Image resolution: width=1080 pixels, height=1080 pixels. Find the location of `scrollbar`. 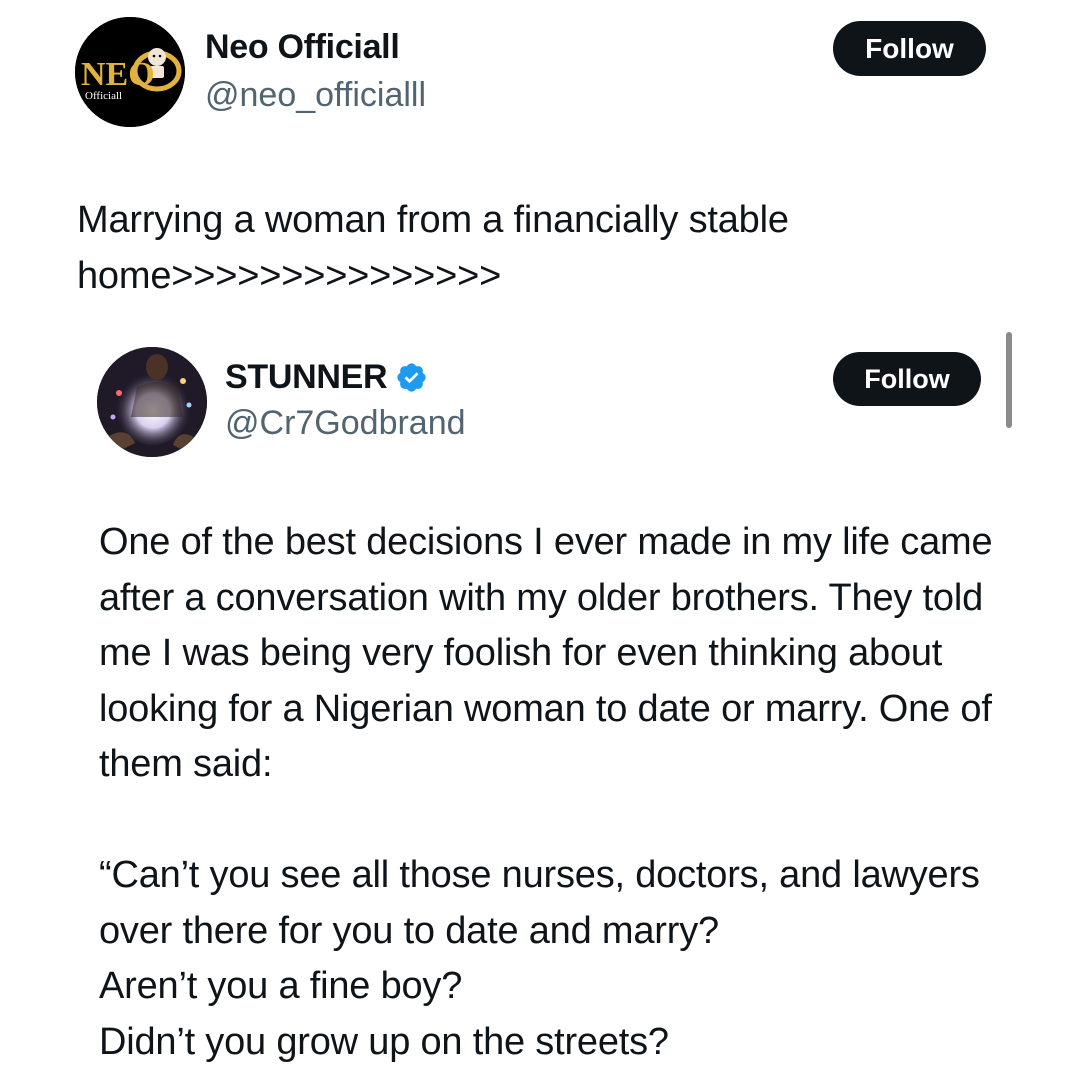

scrollbar is located at coordinates (1009, 380).